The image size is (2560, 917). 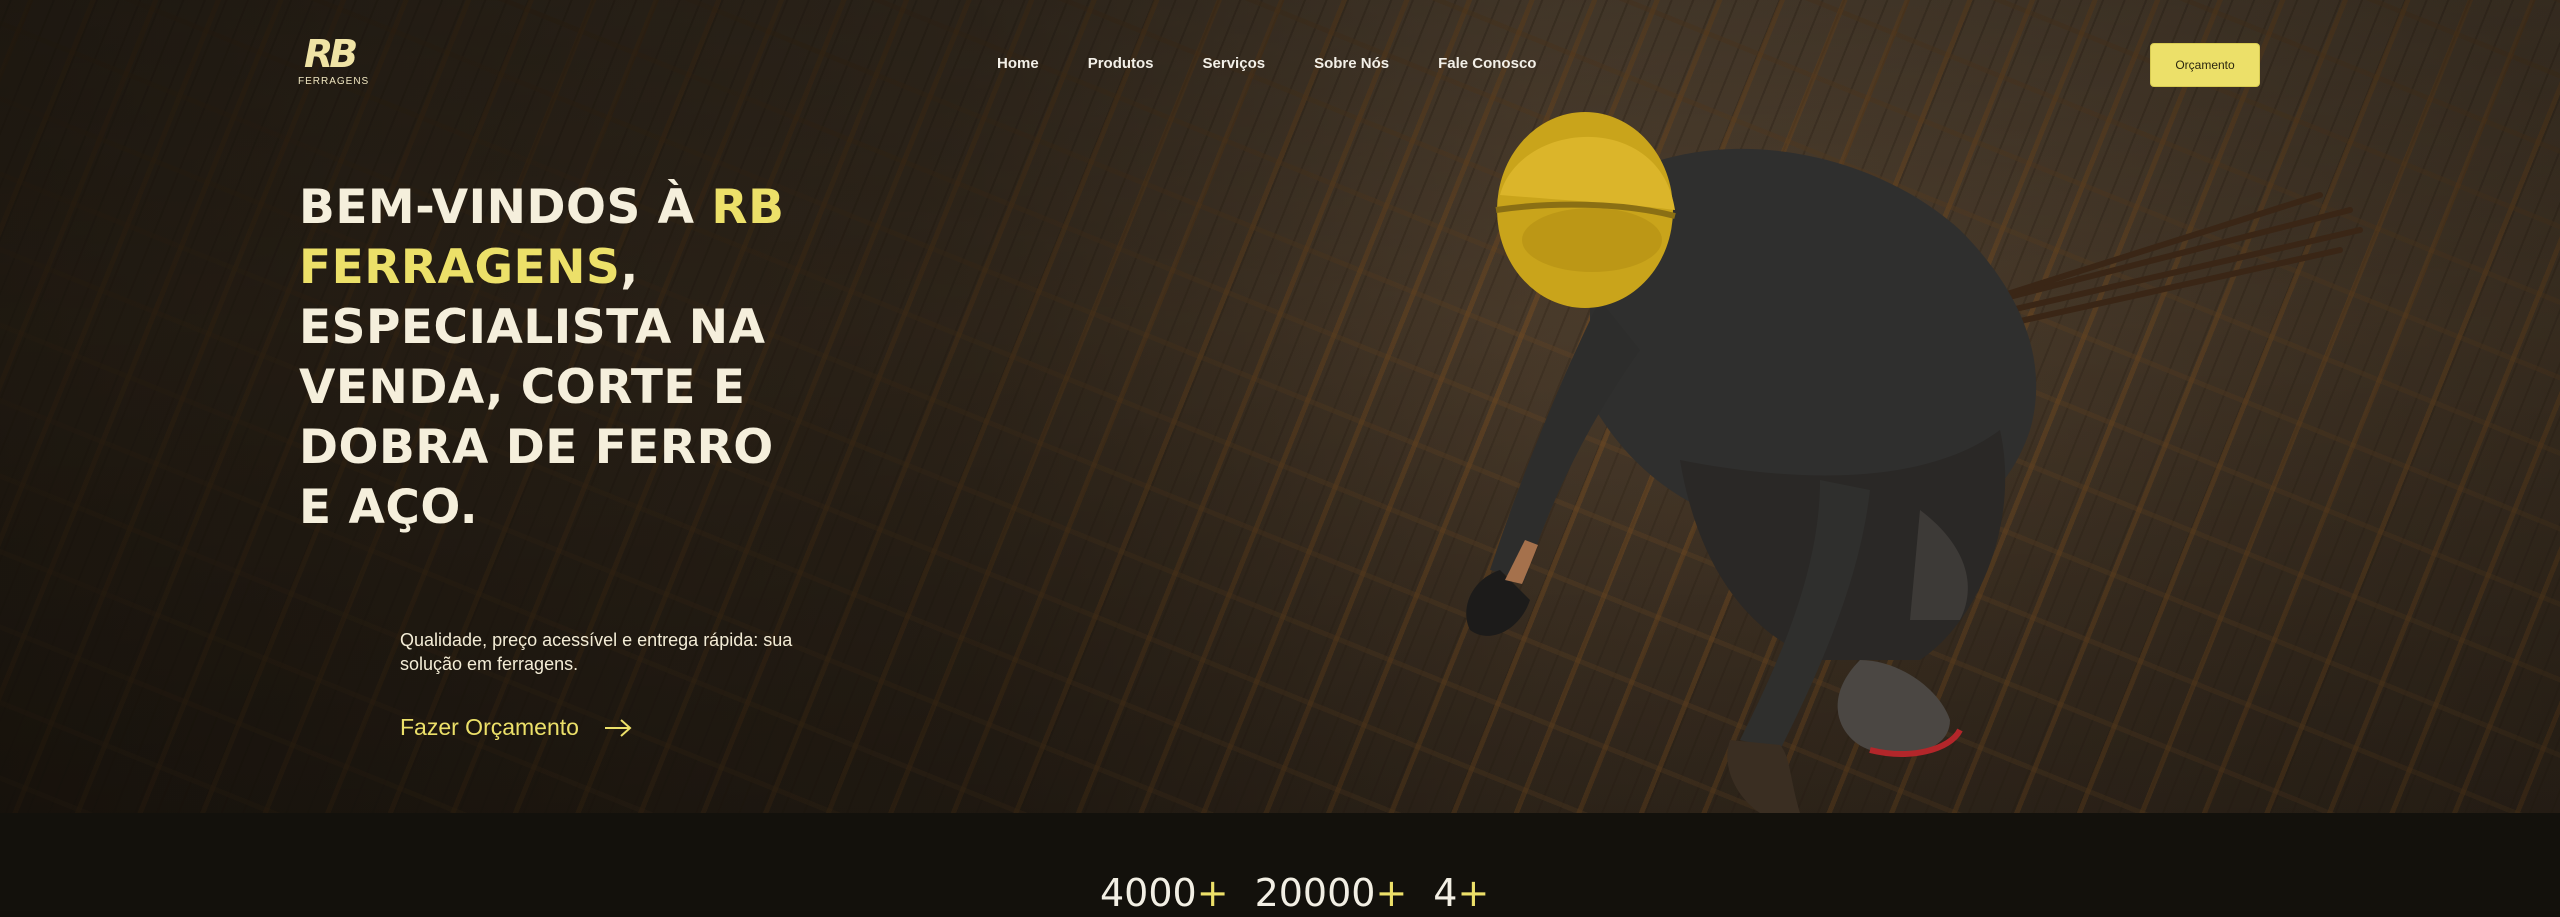 What do you see at coordinates (1234, 63) in the screenshot?
I see `nav-servicos: Serviços` at bounding box center [1234, 63].